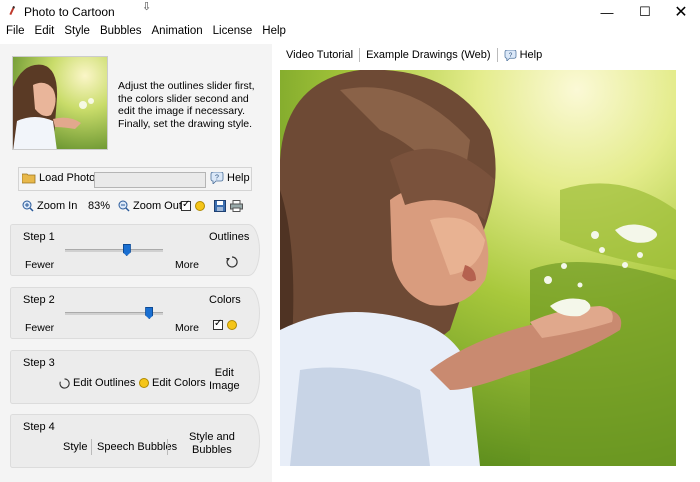  Describe the element at coordinates (238, 178) in the screenshot. I see `help-label: Help` at that location.